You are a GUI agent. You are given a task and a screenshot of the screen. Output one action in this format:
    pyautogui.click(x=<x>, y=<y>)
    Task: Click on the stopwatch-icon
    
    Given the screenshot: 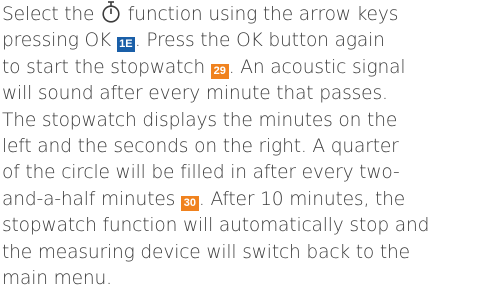 What is the action you would take?
    pyautogui.click(x=111, y=12)
    